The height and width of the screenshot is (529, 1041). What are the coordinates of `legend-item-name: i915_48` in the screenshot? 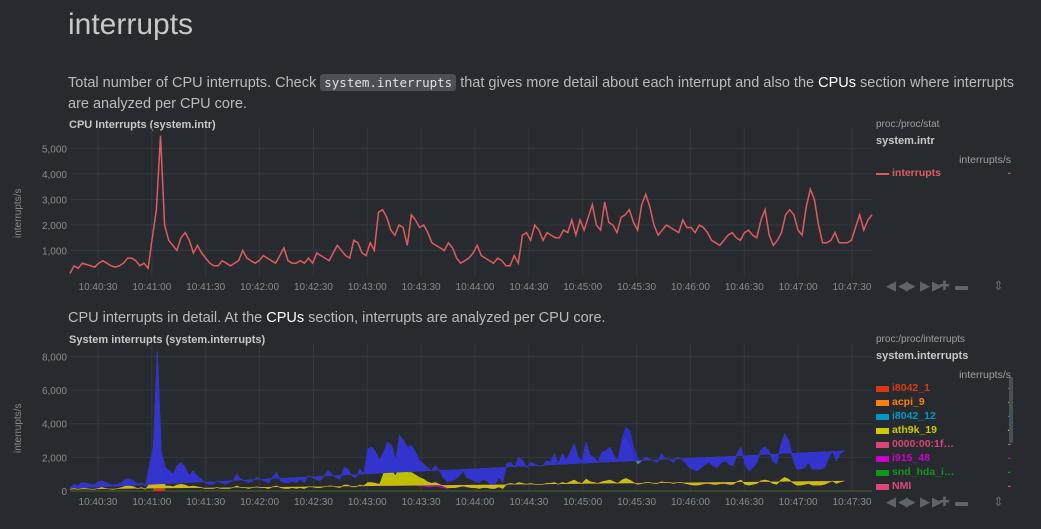 It's located at (911, 458).